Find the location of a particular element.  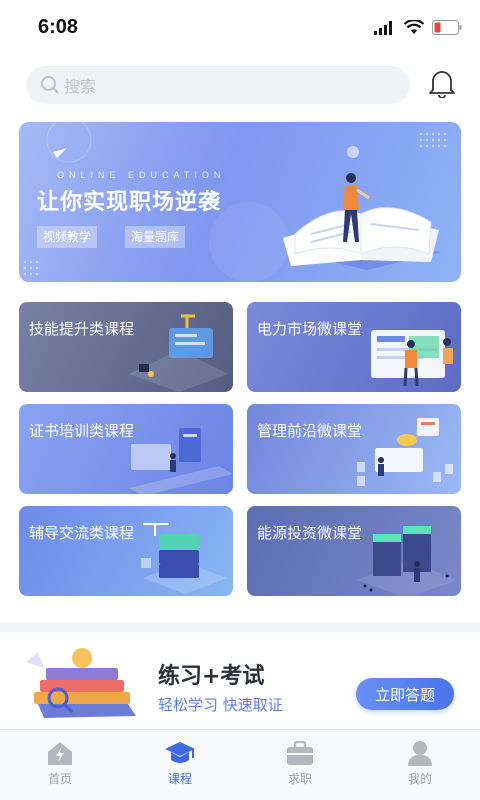

search-icon is located at coordinates (50, 85).